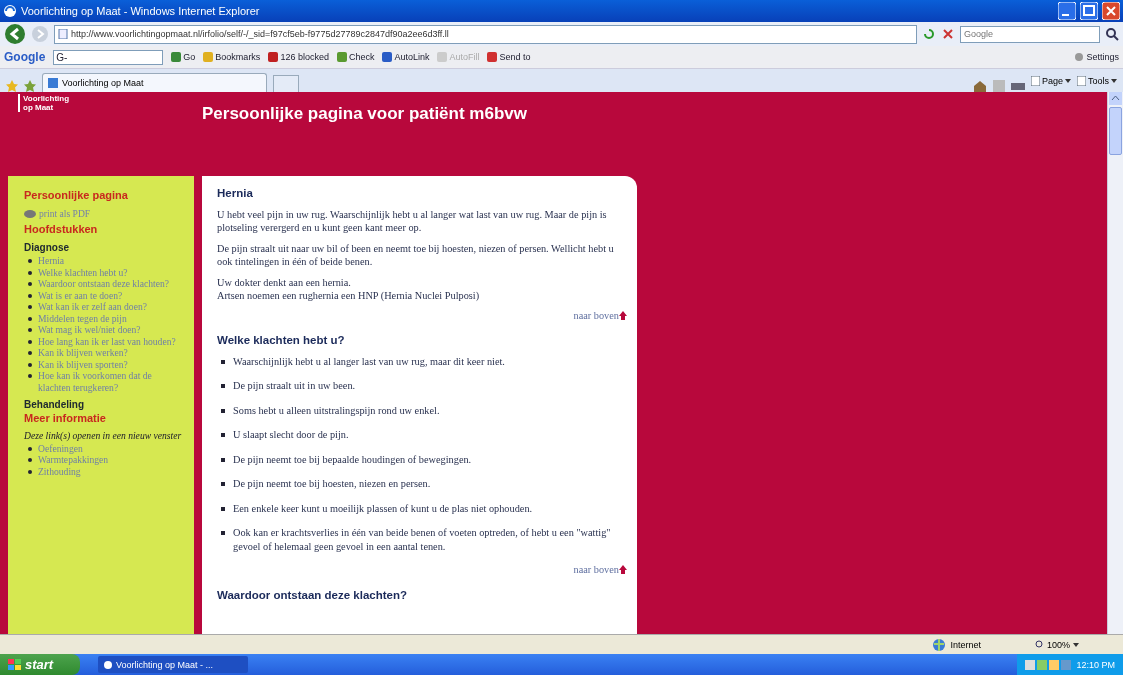 This screenshot has height=675, width=1123. I want to click on zoom-button: 100%, so click(1075, 644).